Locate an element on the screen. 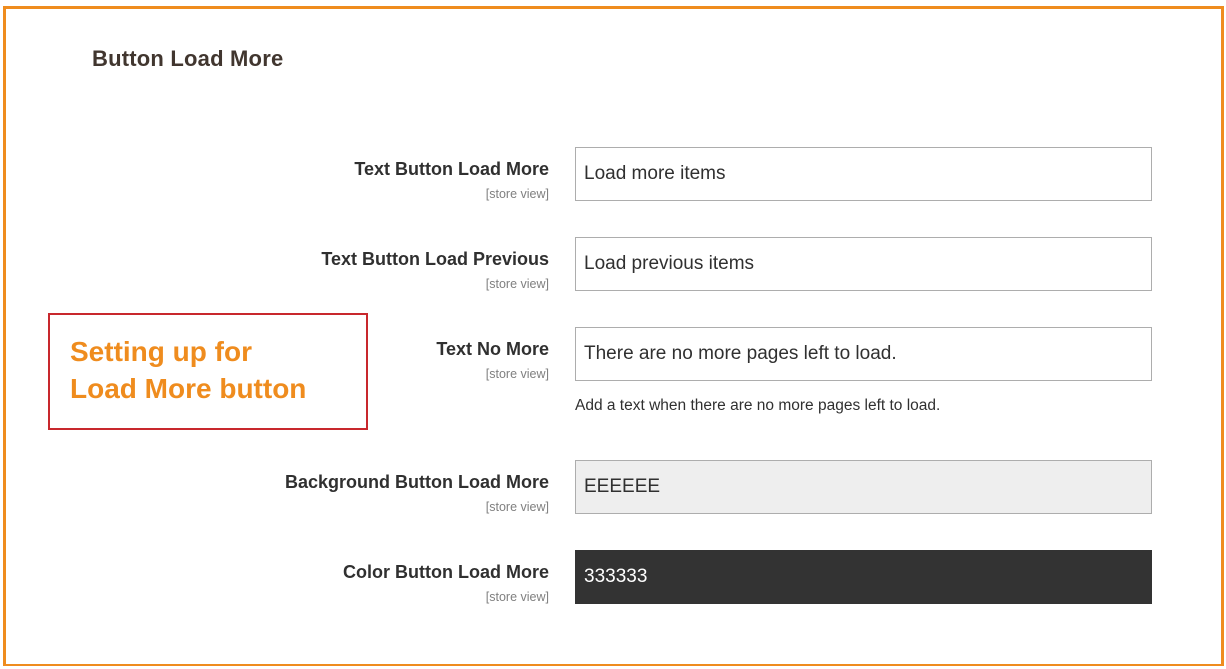  field-row-color-button-load-more: Color Button Load More [store view] is located at coordinates (613, 580).